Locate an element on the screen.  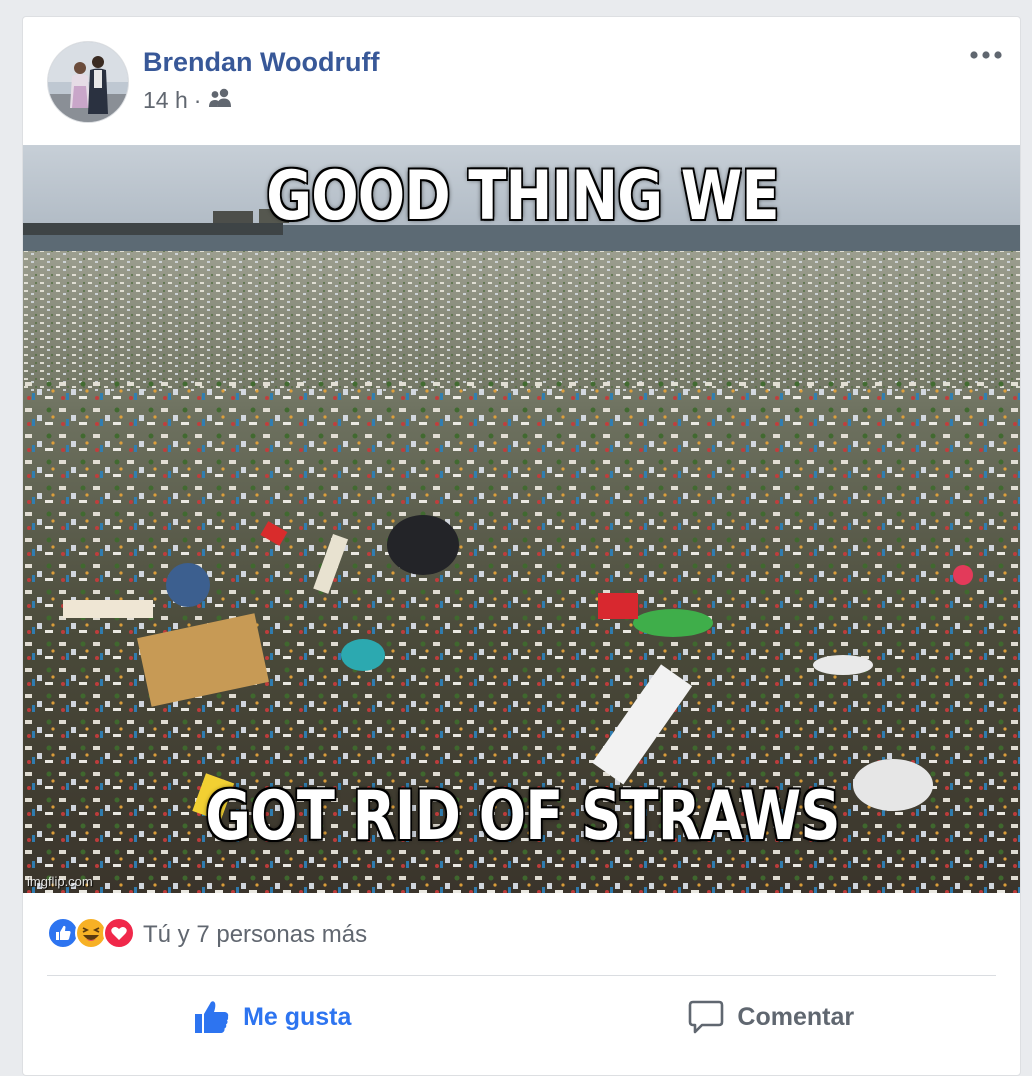
comment-icon is located at coordinates (706, 1017).